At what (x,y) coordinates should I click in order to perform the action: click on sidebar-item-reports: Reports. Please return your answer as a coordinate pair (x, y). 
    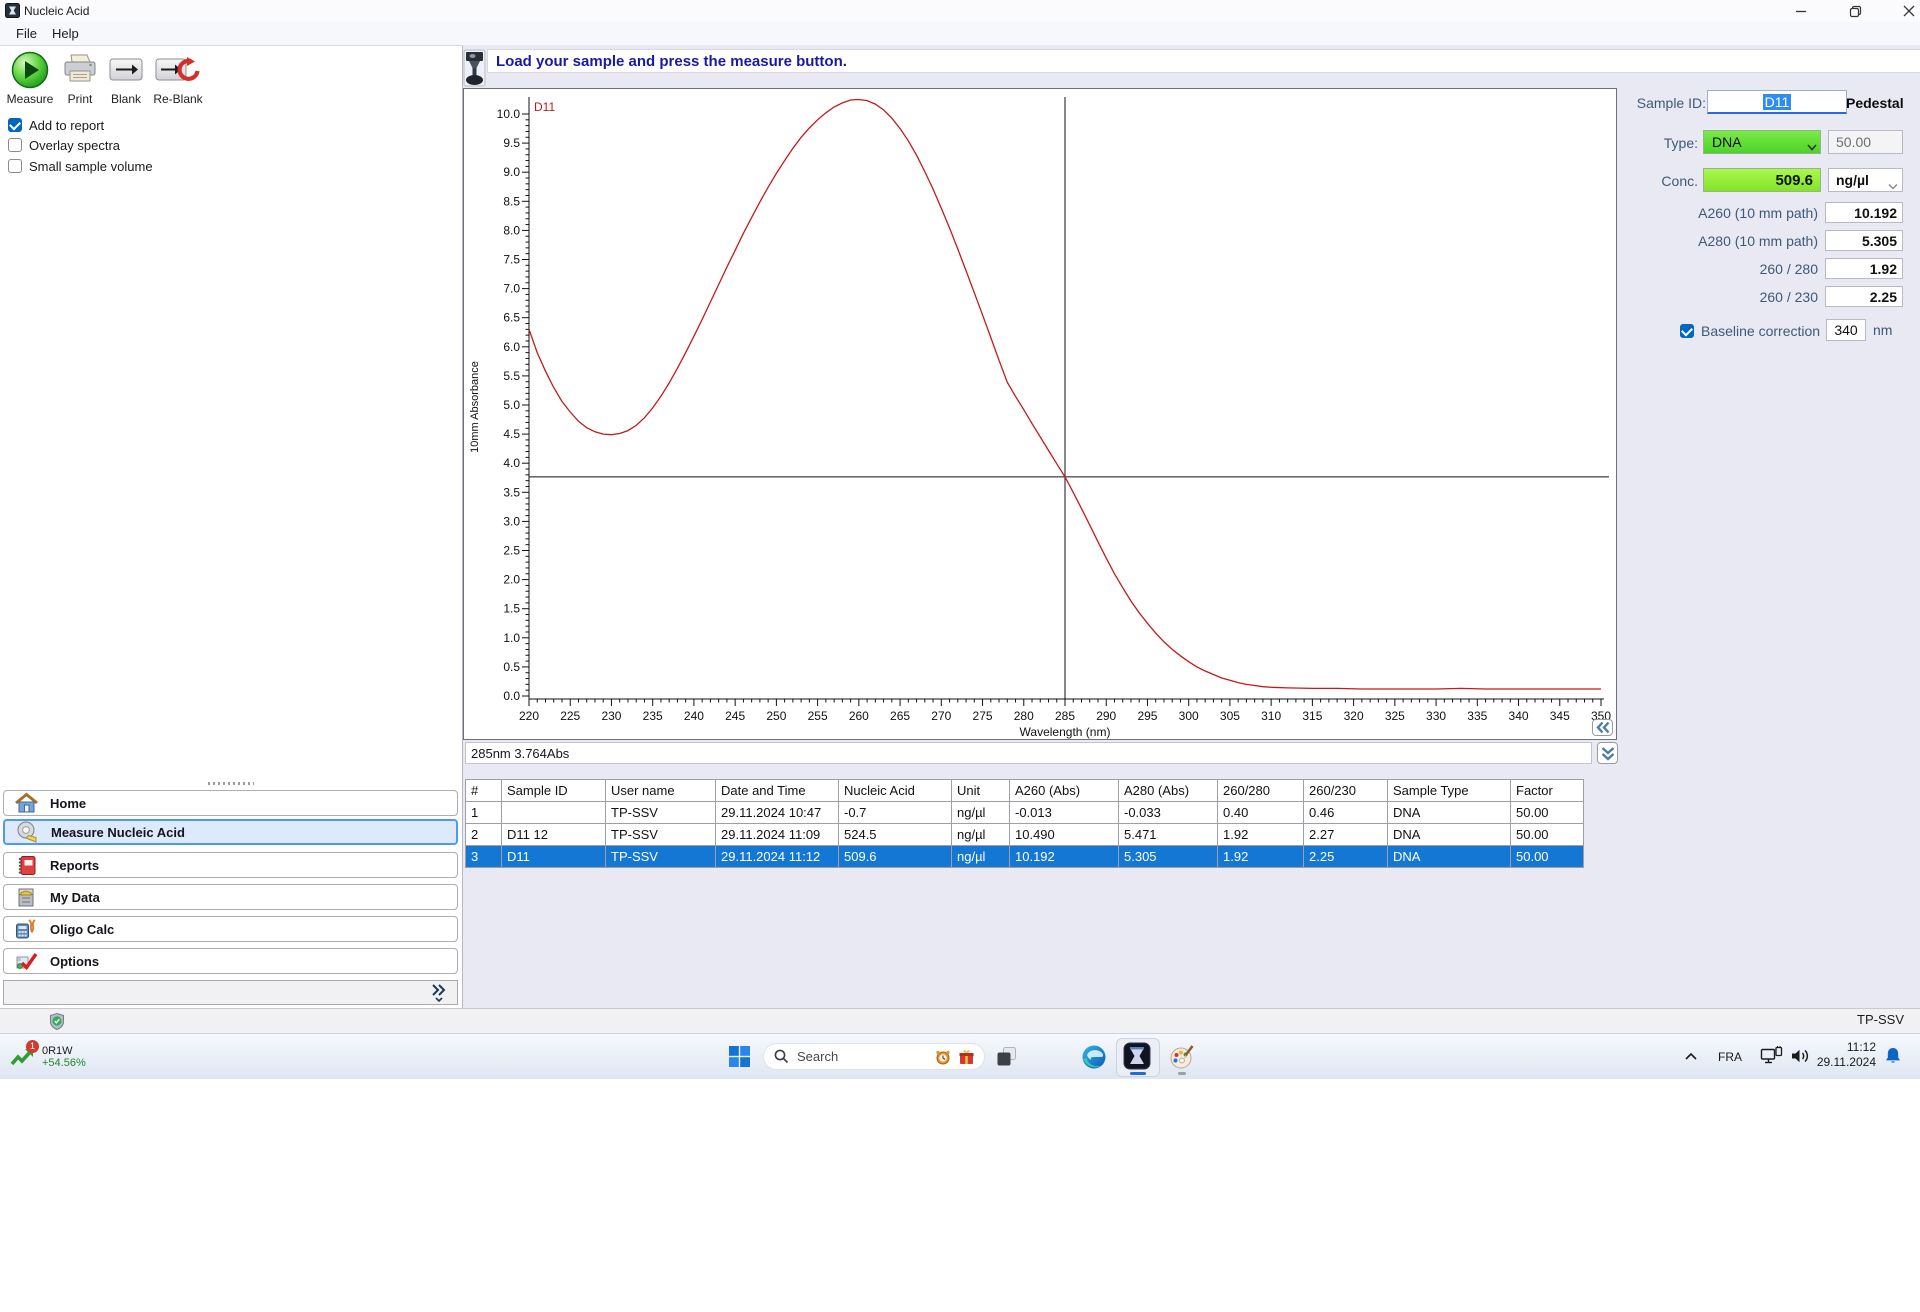
    Looking at the image, I should click on (230, 865).